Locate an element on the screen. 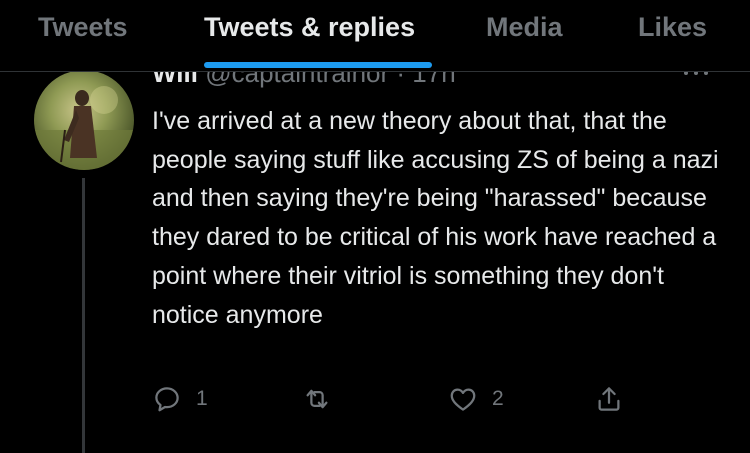 This screenshot has width=750, height=453. share-icon is located at coordinates (609, 399).